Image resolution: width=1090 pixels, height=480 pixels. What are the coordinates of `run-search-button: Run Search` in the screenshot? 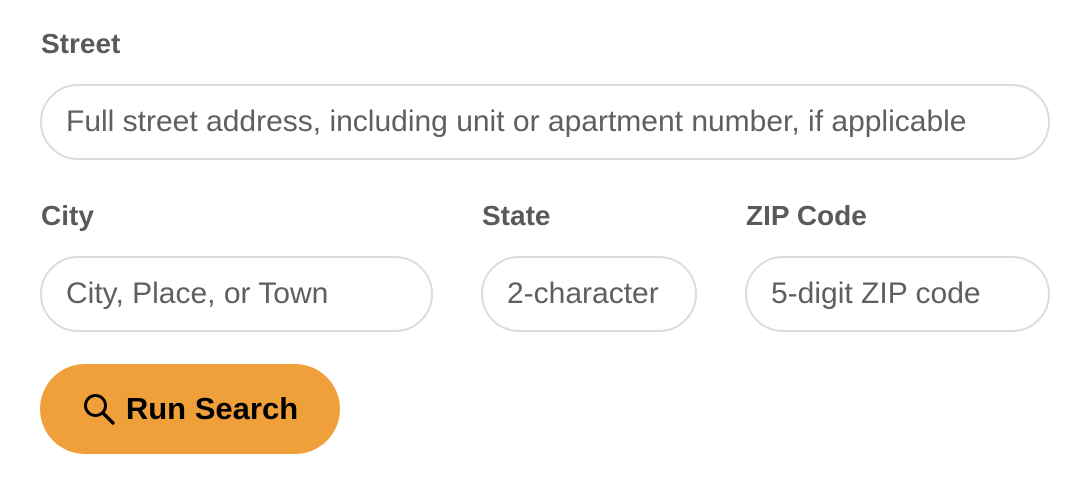 It's located at (190, 409).